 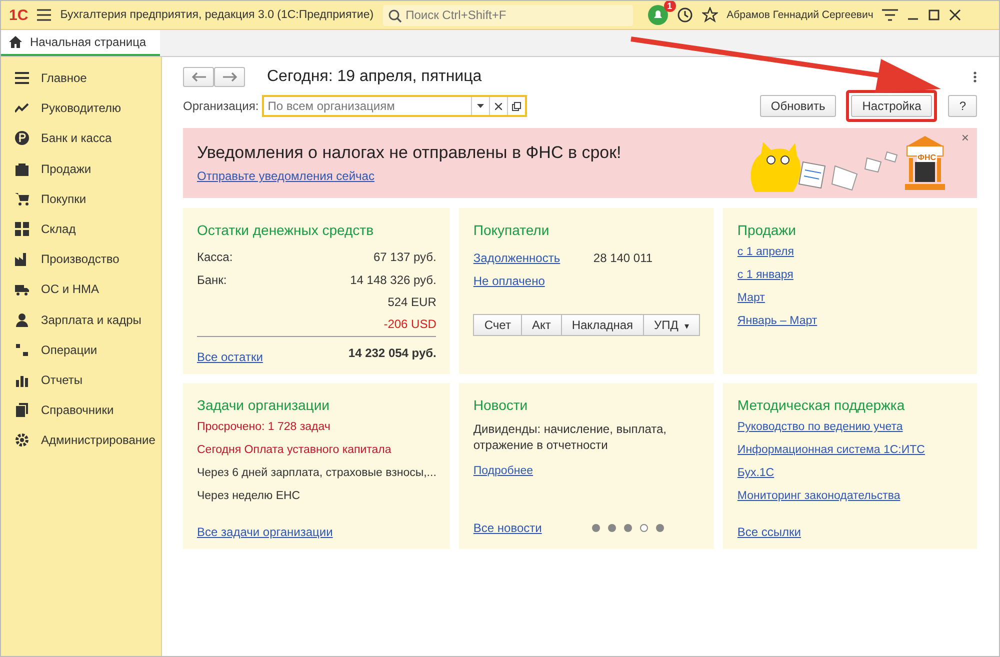 I want to click on toolbar-button: Обновить, so click(x=798, y=106).